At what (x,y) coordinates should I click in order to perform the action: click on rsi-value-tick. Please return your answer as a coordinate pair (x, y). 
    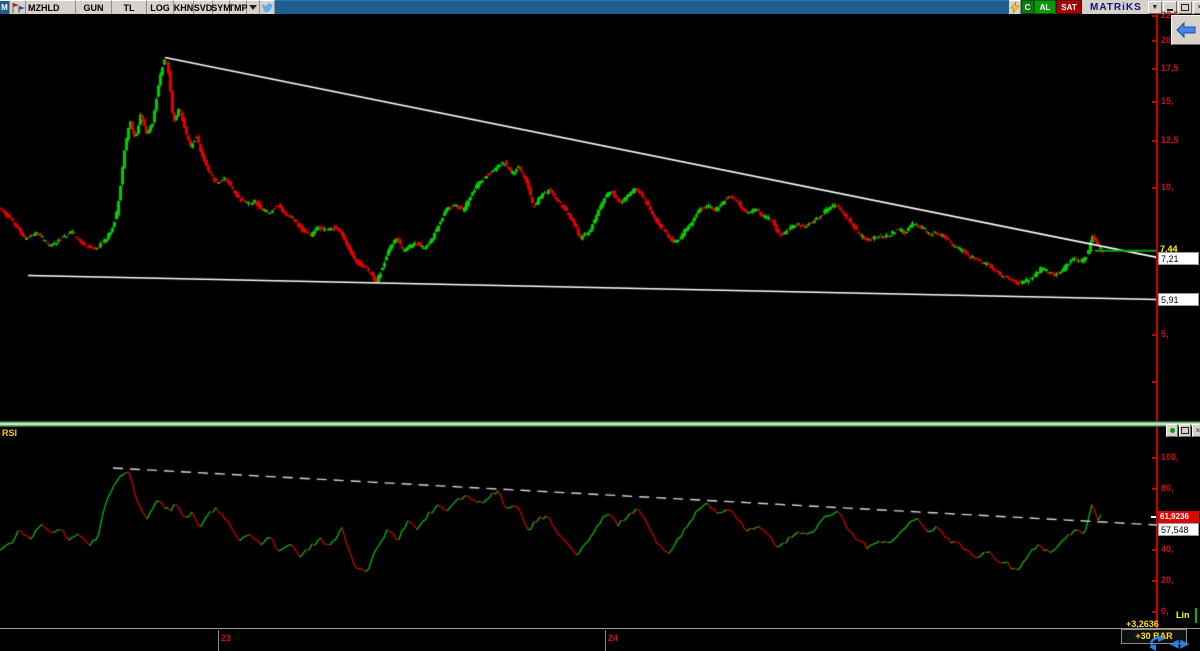
    Looking at the image, I should click on (1153, 517).